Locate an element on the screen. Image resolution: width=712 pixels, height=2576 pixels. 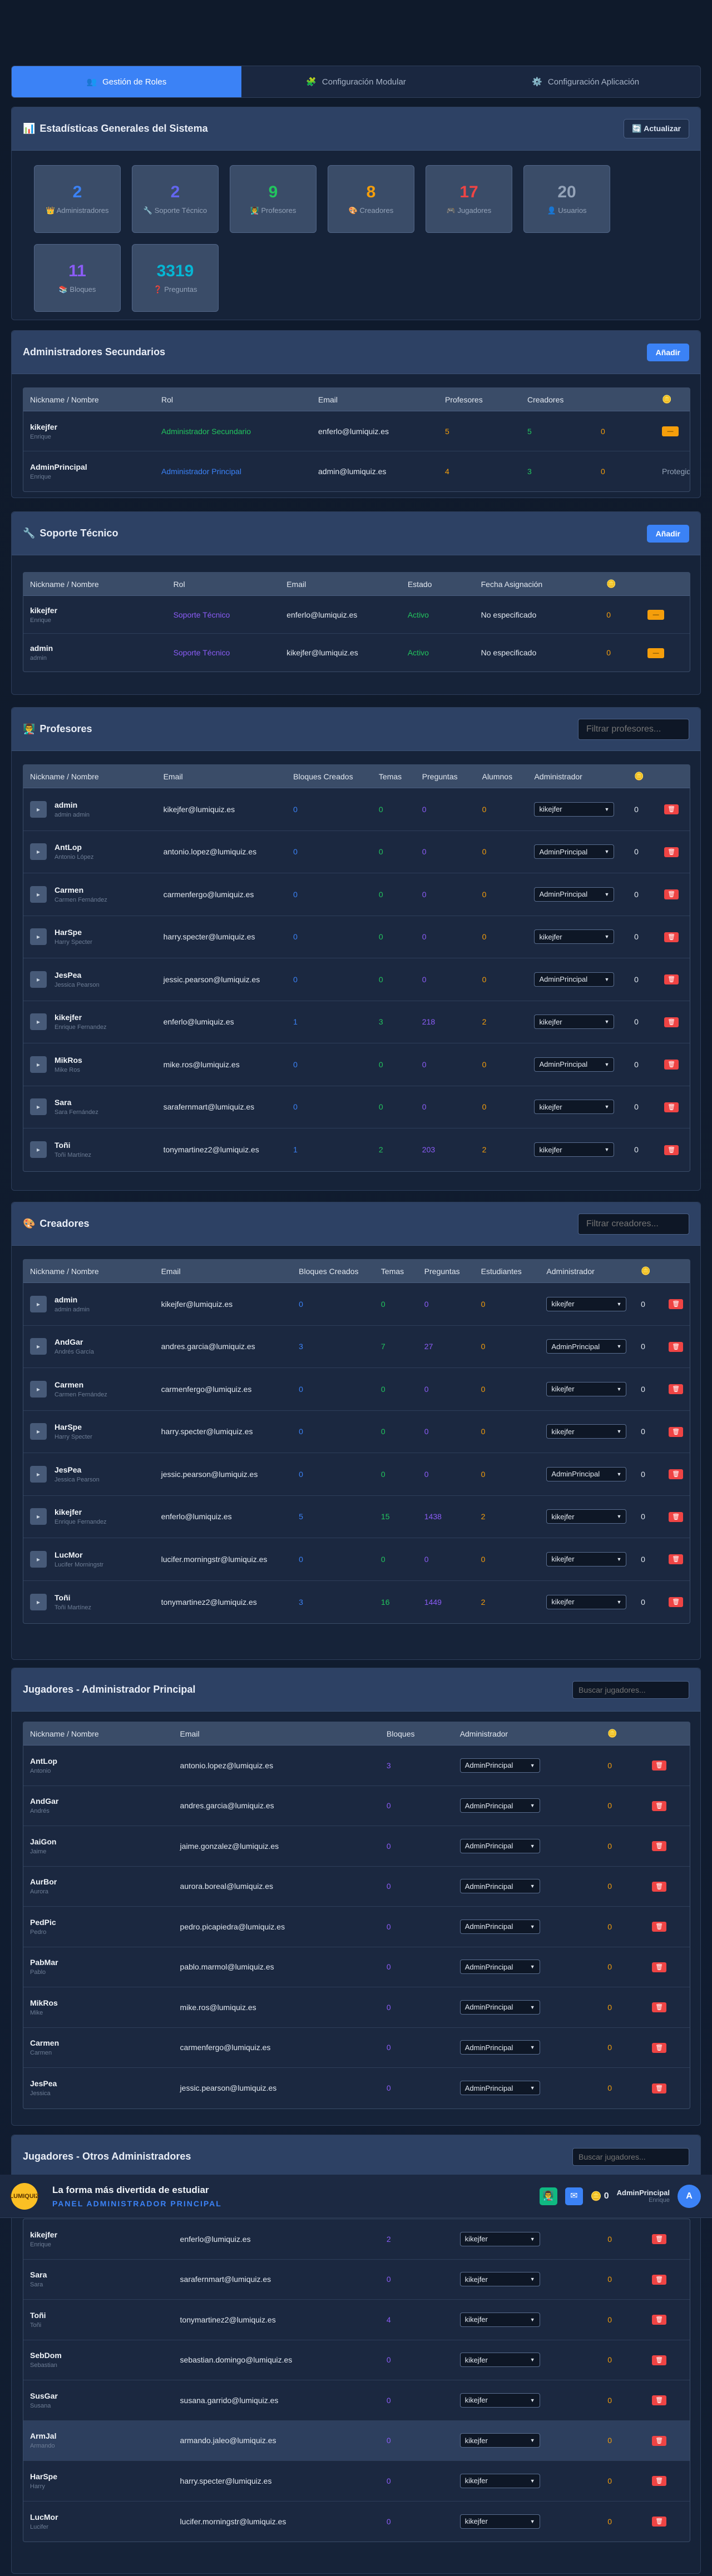
tab-configuracion-modular: 🧩 Configuración Modular is located at coordinates (356, 82).